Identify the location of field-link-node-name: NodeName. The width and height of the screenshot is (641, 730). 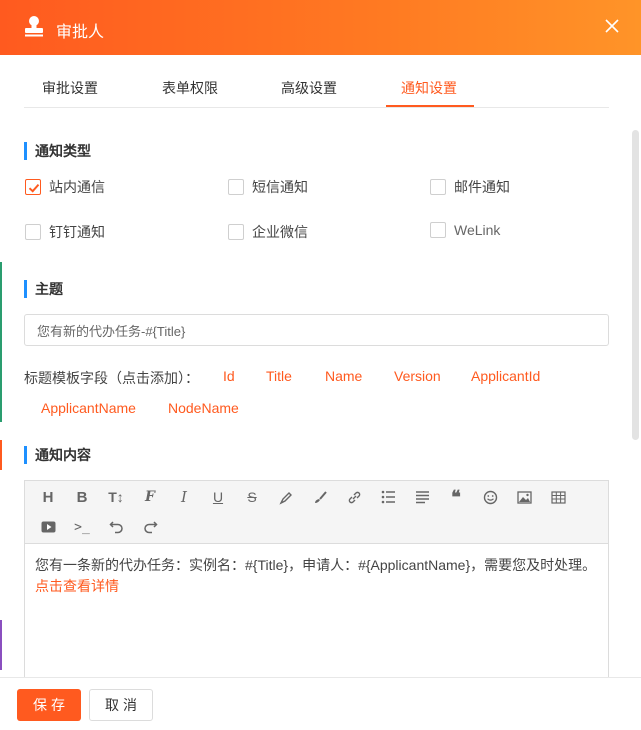
(203, 408).